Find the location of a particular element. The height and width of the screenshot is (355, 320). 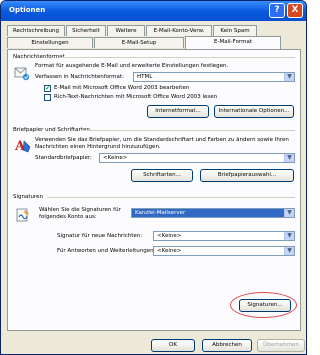

window-title: Optionen is located at coordinates (27, 10).